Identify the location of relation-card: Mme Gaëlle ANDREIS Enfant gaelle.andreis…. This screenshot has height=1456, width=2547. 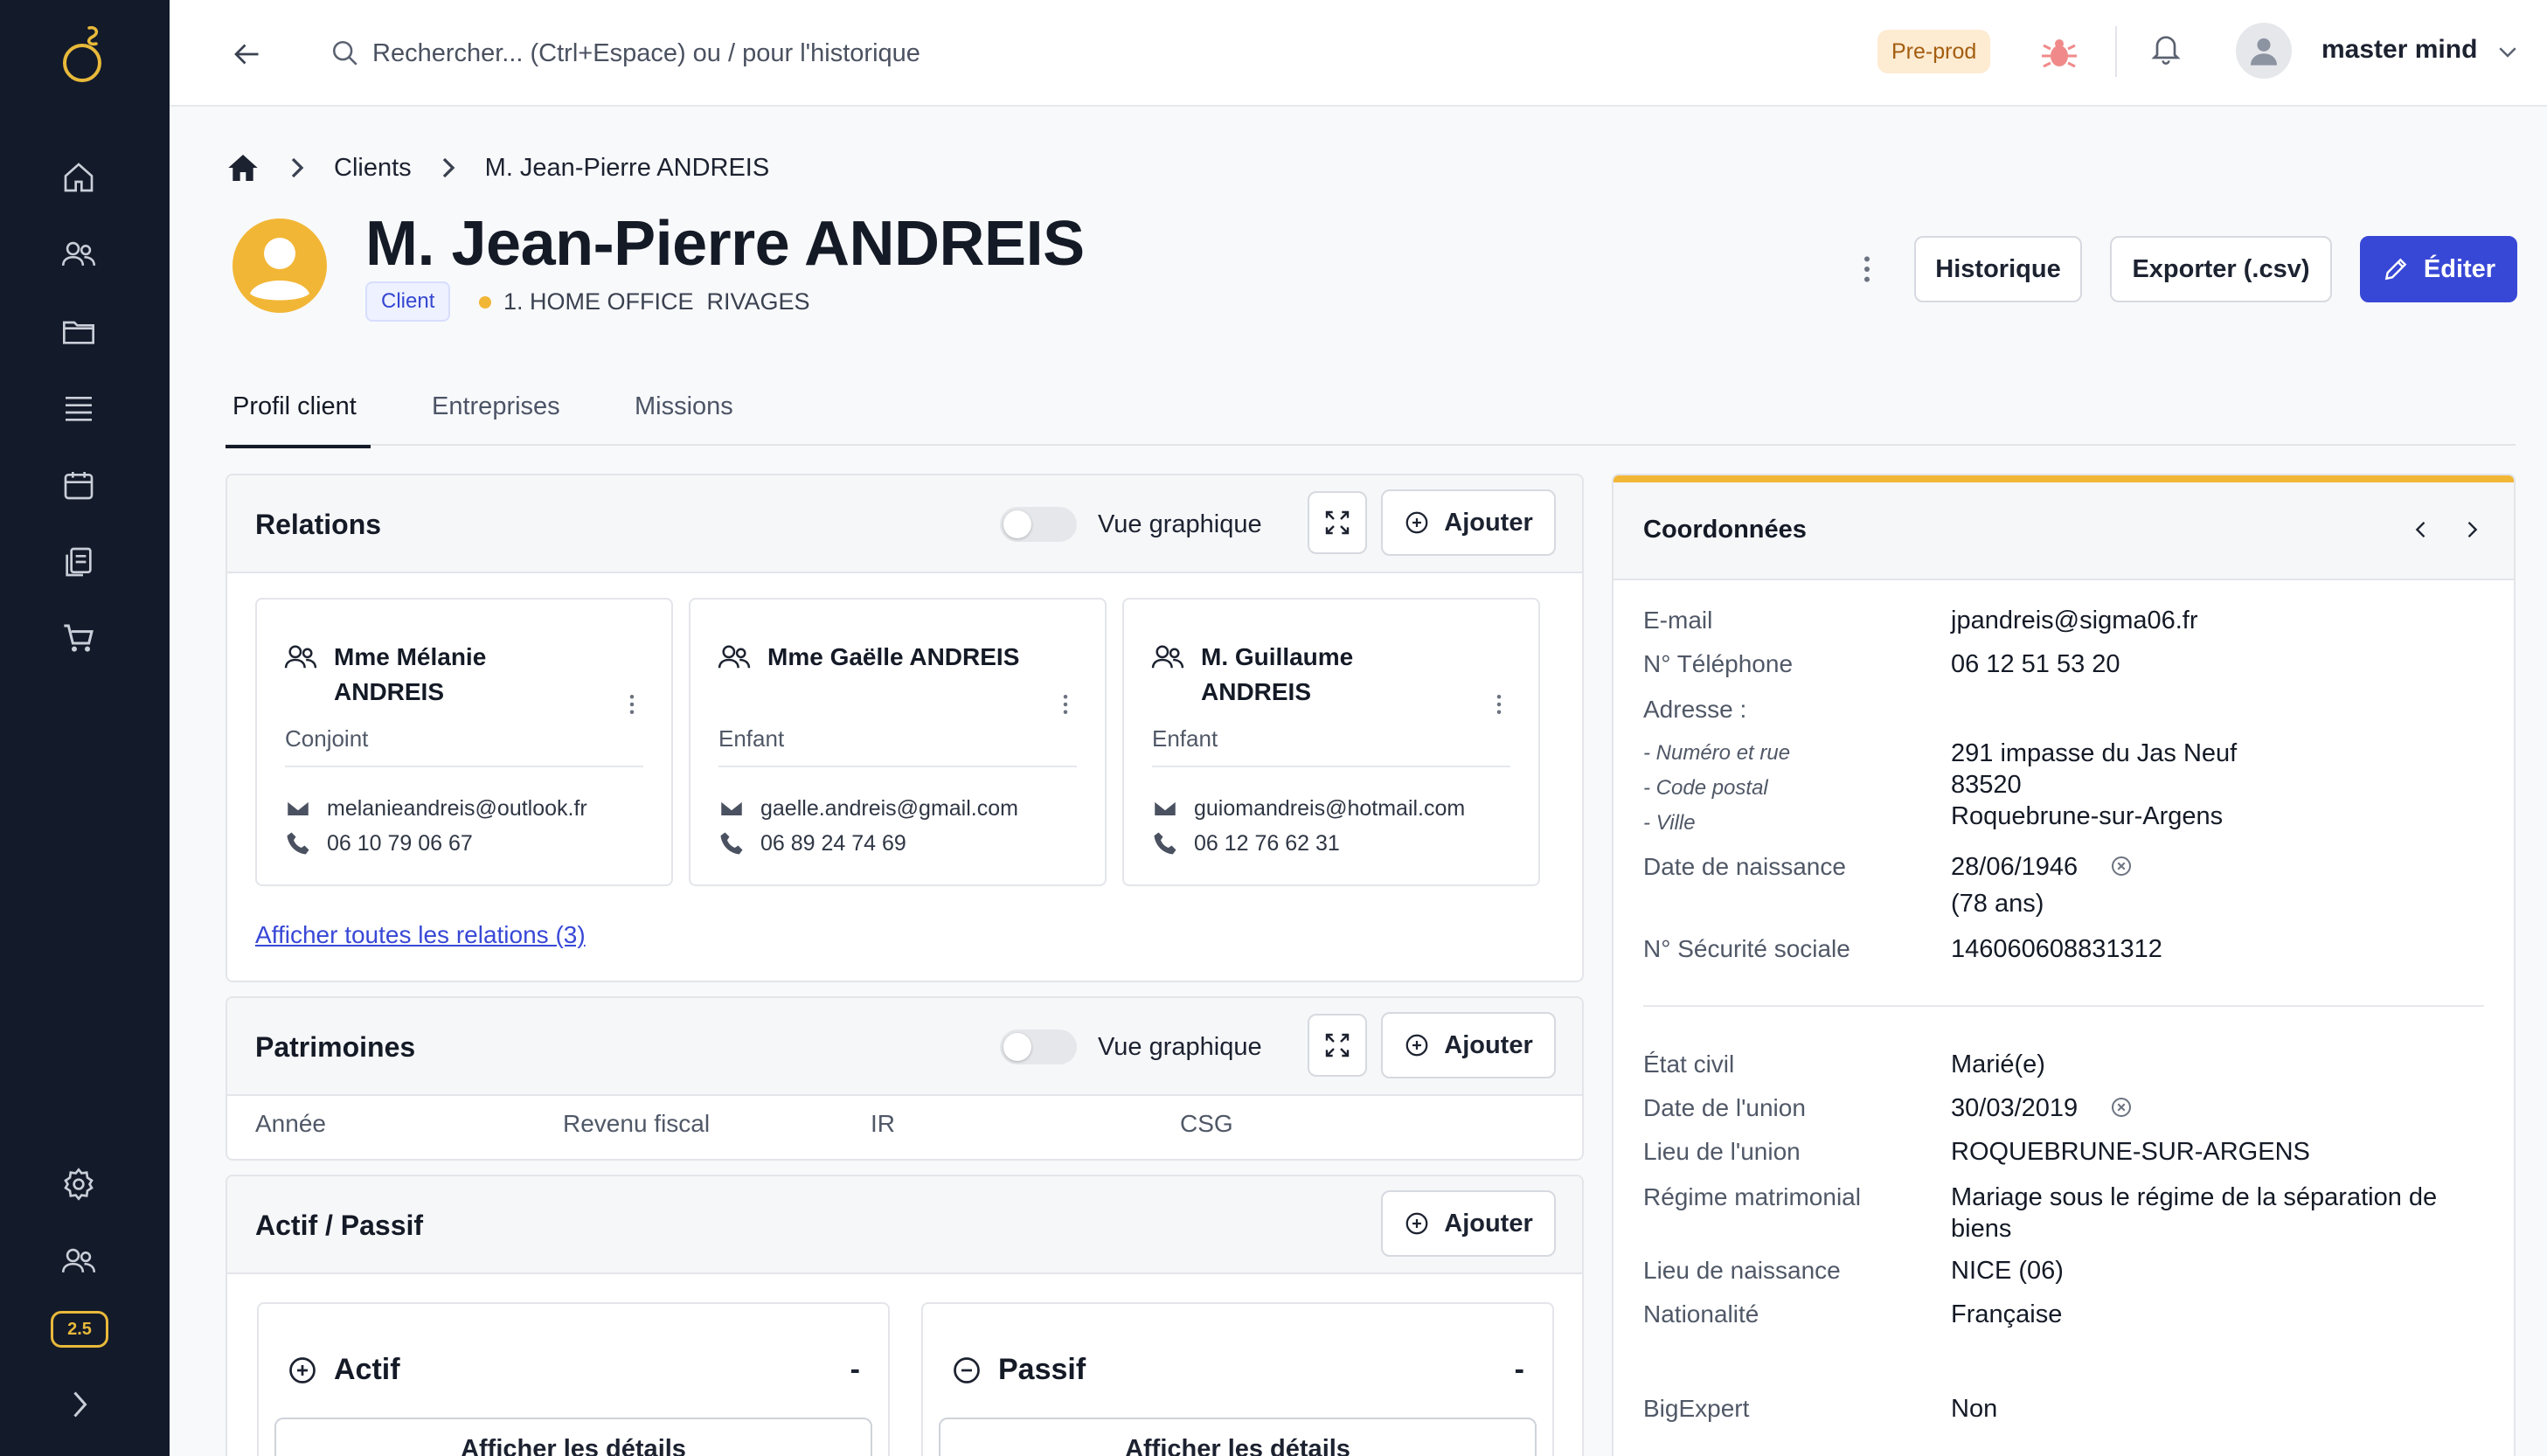
(898, 742).